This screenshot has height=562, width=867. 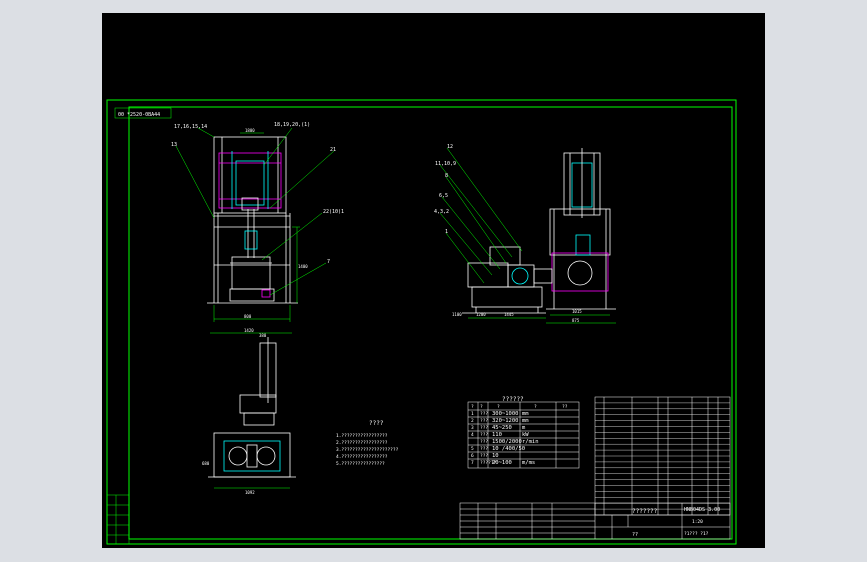 What do you see at coordinates (255, 230) in the screenshot?
I see `front-view` at bounding box center [255, 230].